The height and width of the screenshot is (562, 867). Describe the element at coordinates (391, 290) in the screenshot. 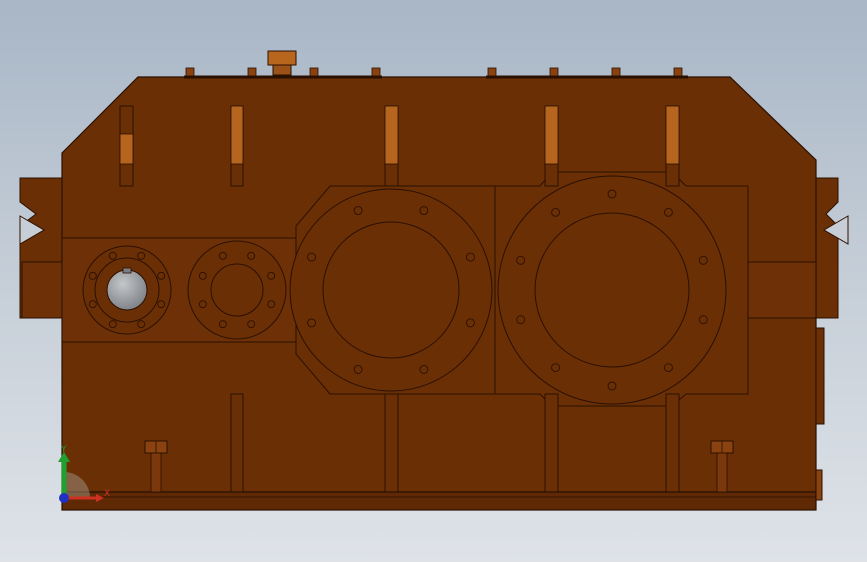

I see `third-bearing-bore` at that location.